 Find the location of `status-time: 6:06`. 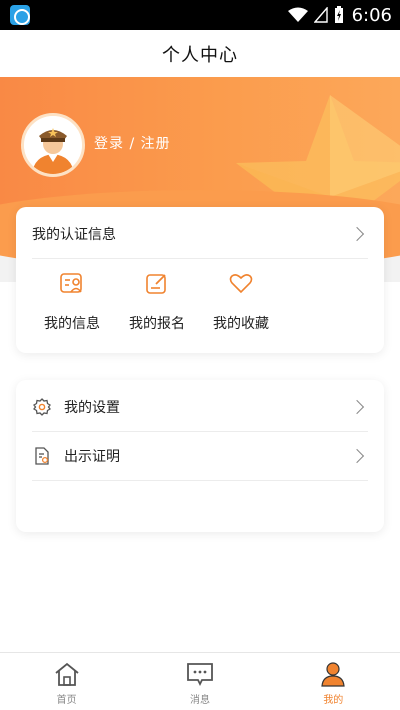

status-time: 6:06 is located at coordinates (371, 15).